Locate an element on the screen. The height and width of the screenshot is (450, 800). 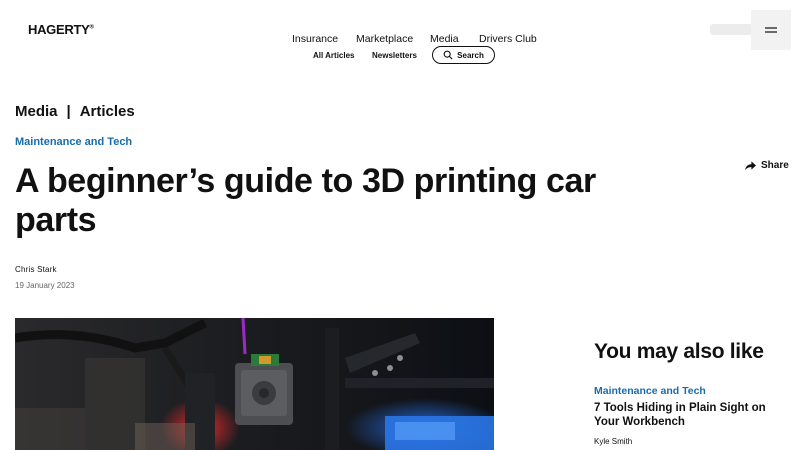
subnav-newsletters: Newsletters is located at coordinates (394, 55).